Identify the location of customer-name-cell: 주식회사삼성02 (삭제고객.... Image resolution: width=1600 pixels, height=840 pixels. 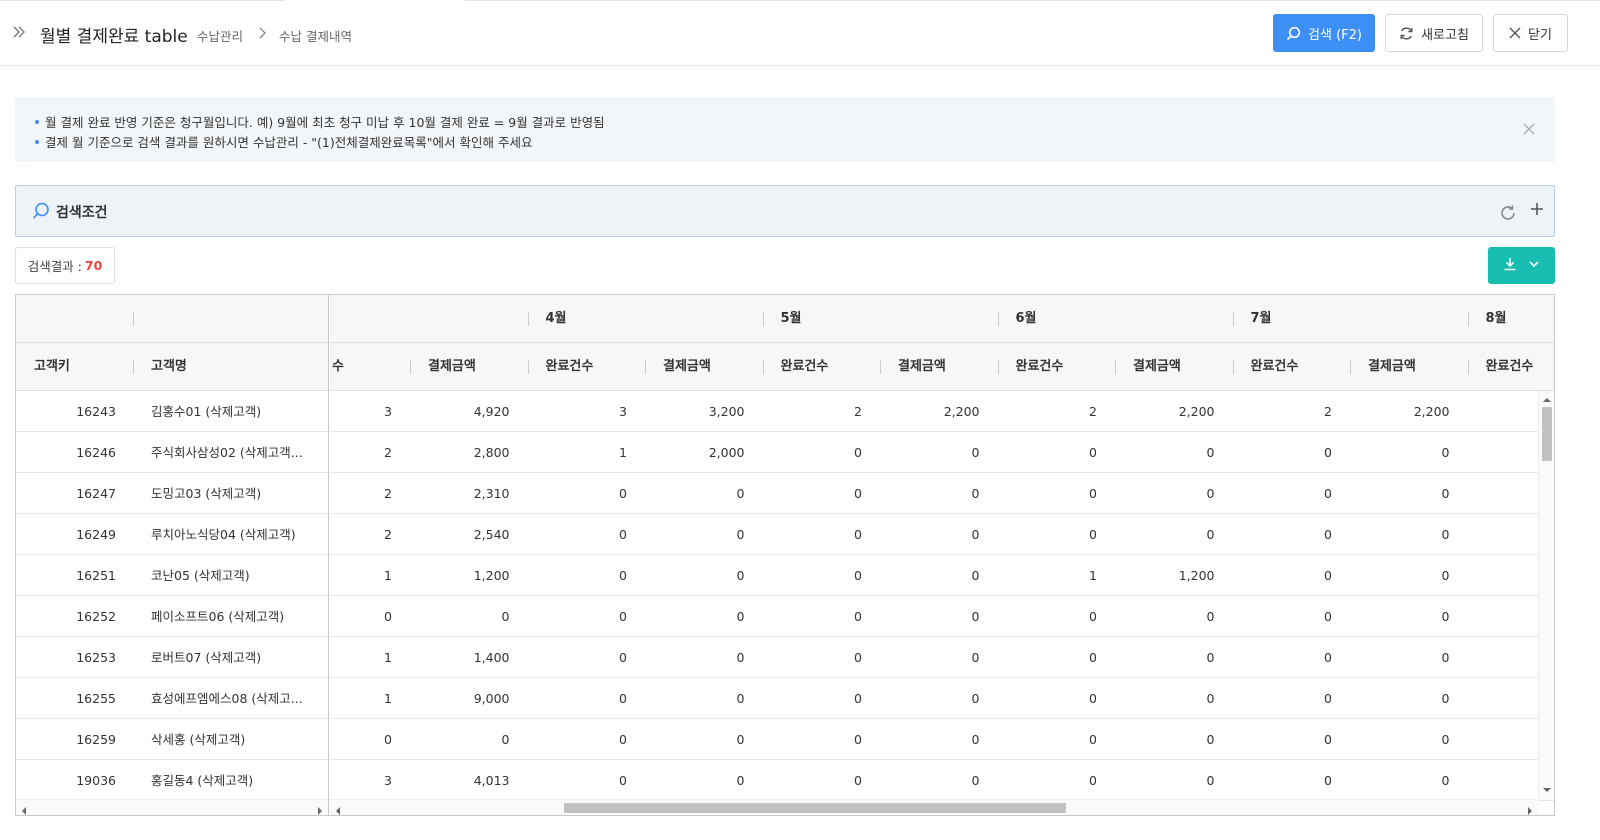
(227, 452).